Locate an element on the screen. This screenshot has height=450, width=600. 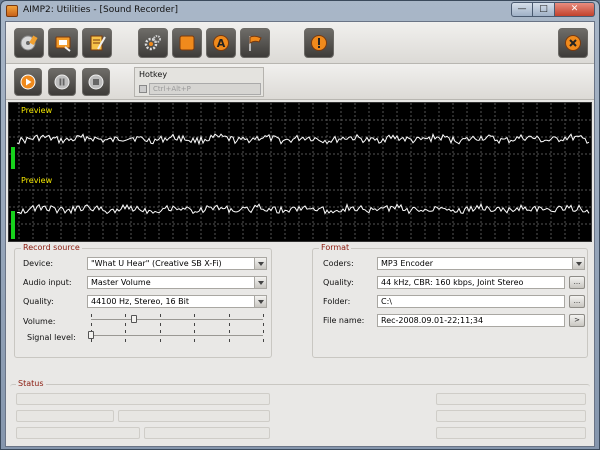
info-button is located at coordinates (319, 43).